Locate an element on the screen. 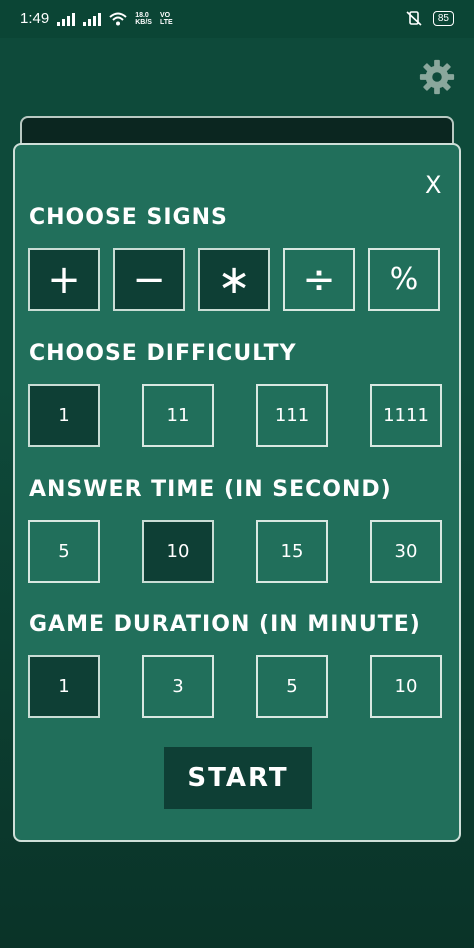  difficulty-row: 1 11 111 1111 is located at coordinates (235, 415).